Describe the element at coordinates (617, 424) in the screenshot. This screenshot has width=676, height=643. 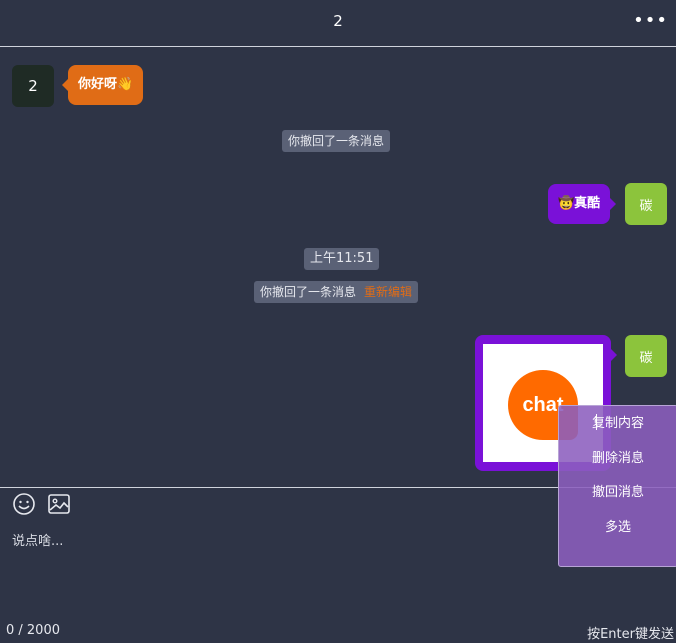
I see `menu-item-copy: 复制内容` at that location.